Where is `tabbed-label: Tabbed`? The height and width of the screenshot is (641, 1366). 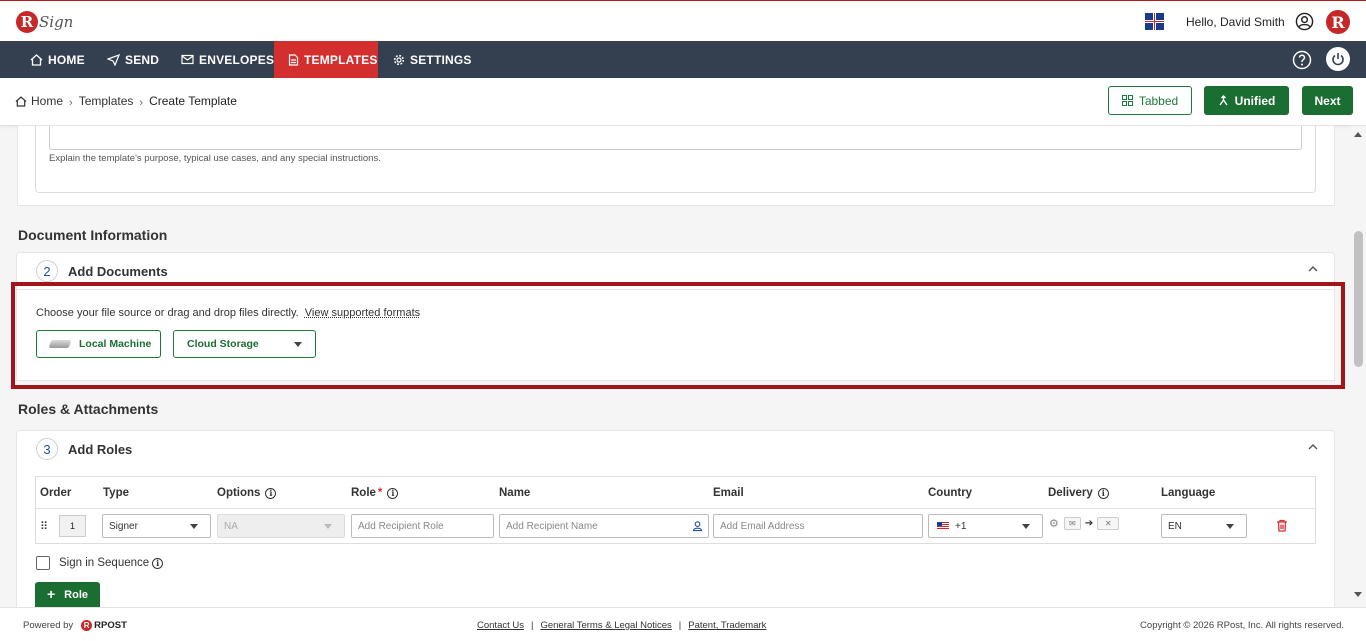
tabbed-label: Tabbed is located at coordinates (1158, 100).